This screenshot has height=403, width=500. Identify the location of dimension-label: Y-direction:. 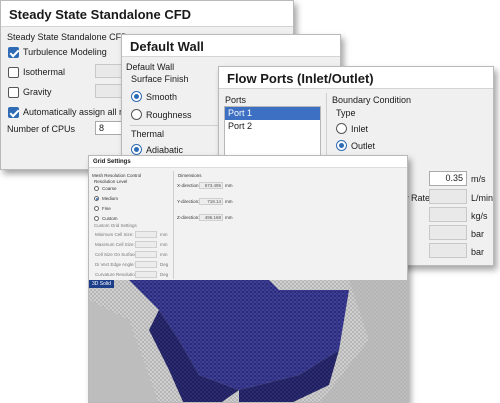
(188, 201).